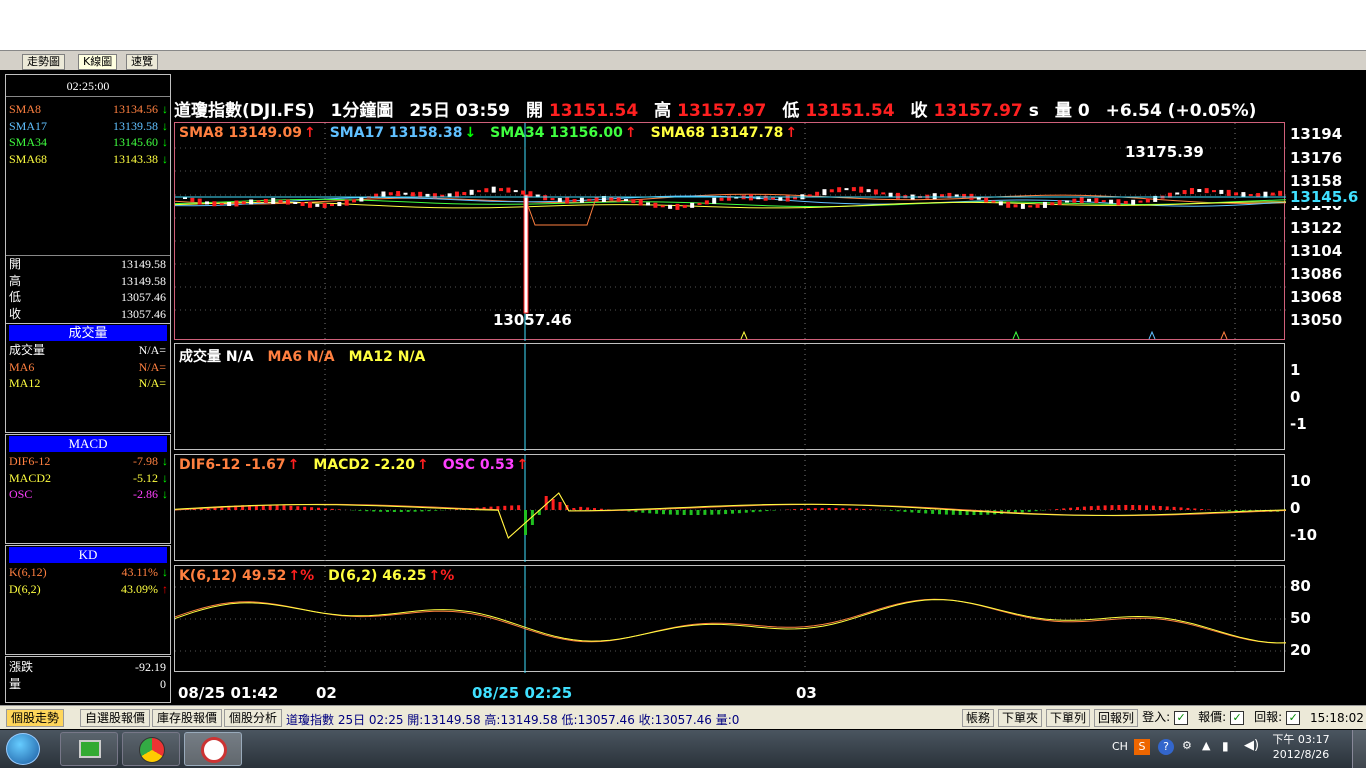 This screenshot has width=1366, height=768. I want to click on ohlc-row-label: 低, so click(15, 297).